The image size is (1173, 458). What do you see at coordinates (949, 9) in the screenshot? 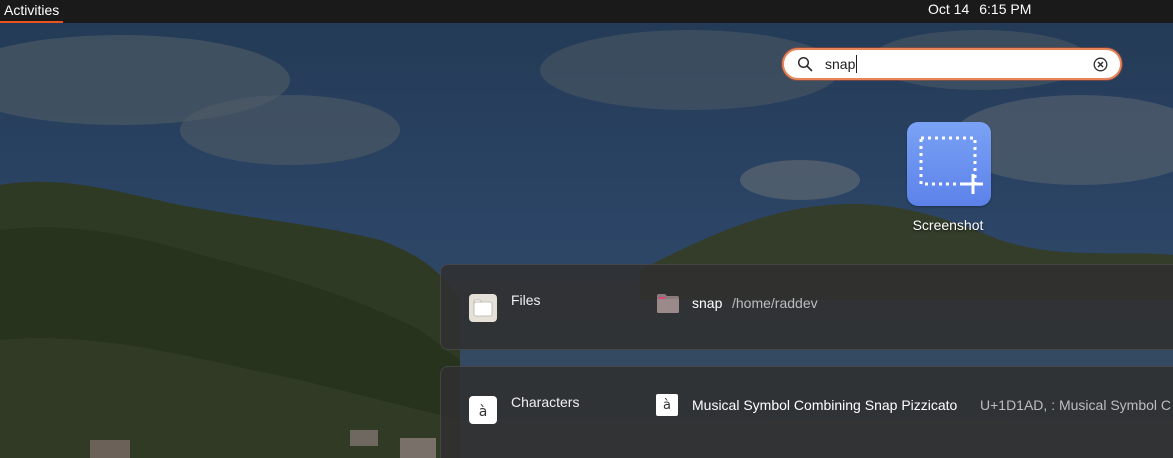
I see `clock-date: Oct 14` at bounding box center [949, 9].